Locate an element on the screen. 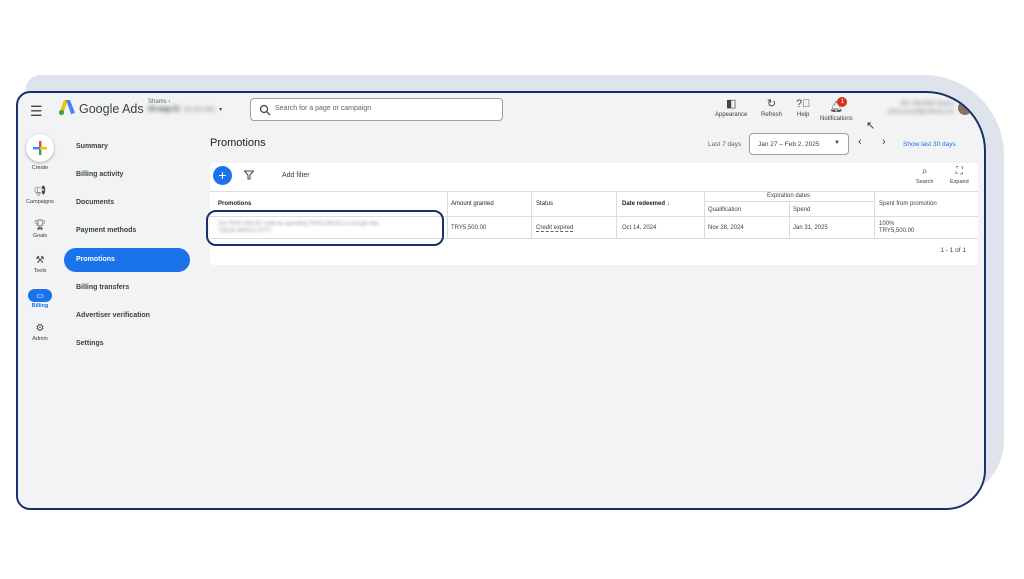  add-filter-button: Add filter is located at coordinates (296, 175).